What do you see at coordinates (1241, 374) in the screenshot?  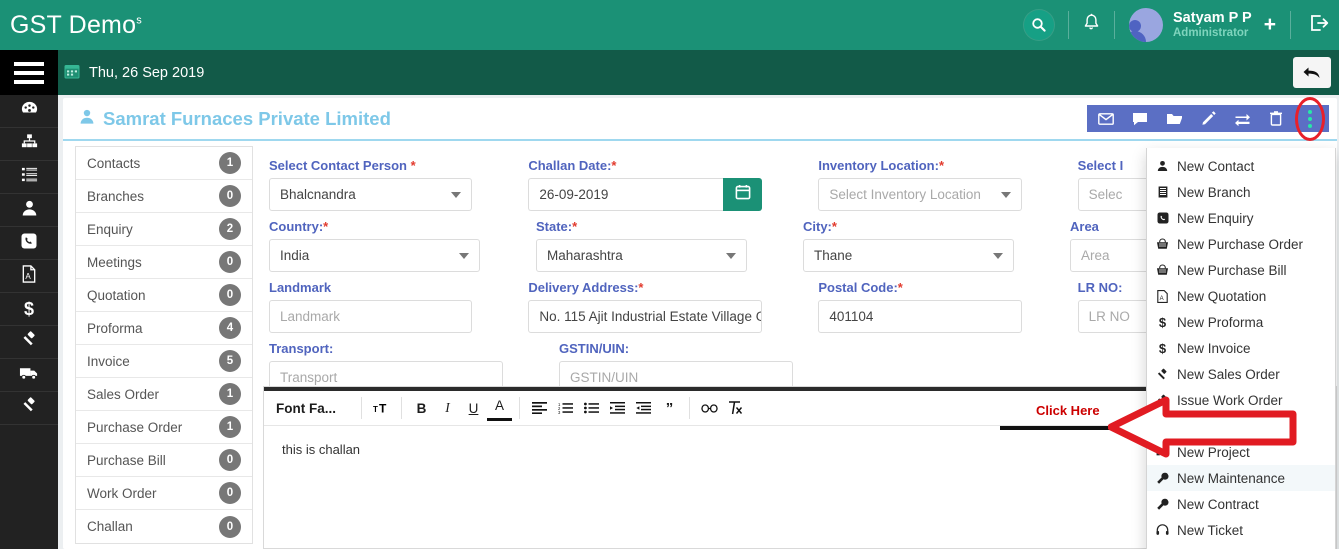 I see `menu-item-new-sales-order: New Sales Order` at bounding box center [1241, 374].